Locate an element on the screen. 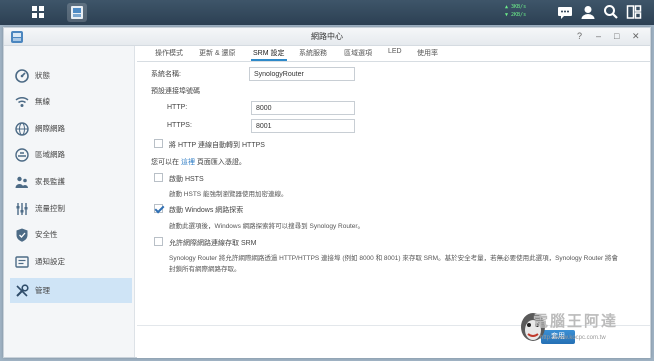  sidebar-item-lan: 區域網路 is located at coordinates (71, 154).